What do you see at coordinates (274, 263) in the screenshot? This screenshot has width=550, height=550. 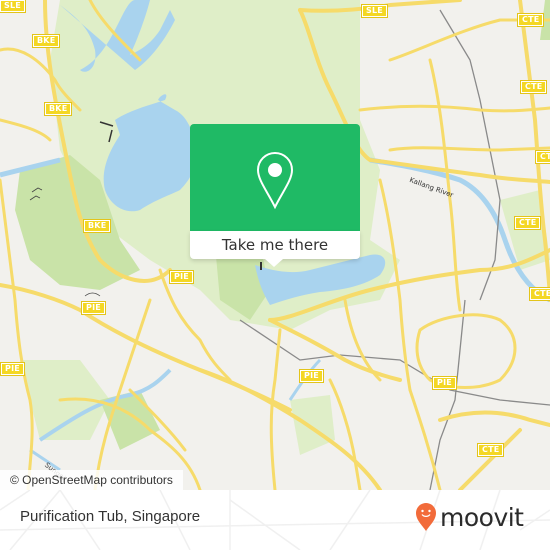 I see `popup-pointer` at bounding box center [274, 263].